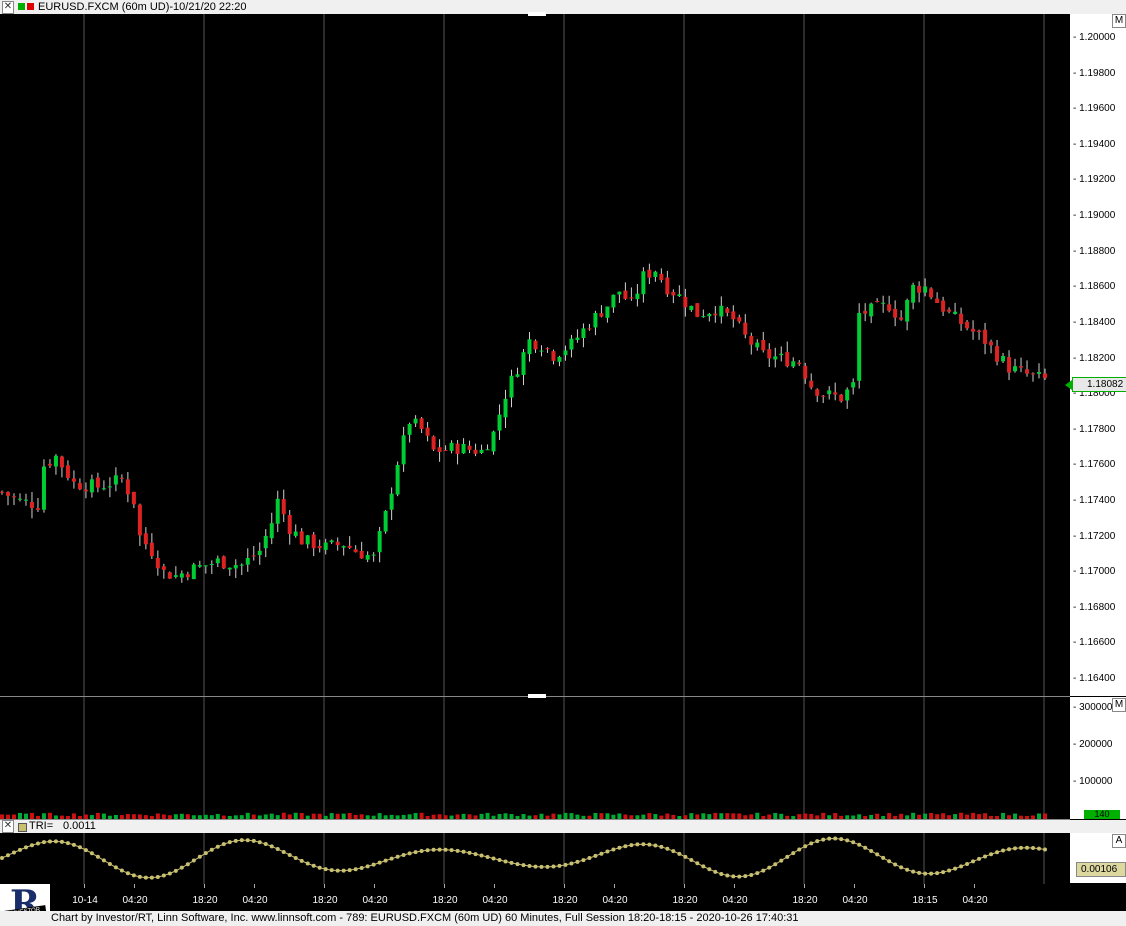 The height and width of the screenshot is (926, 1126). Describe the element at coordinates (1101, 869) in the screenshot. I see `tri-last-marker: 0.00106` at that location.